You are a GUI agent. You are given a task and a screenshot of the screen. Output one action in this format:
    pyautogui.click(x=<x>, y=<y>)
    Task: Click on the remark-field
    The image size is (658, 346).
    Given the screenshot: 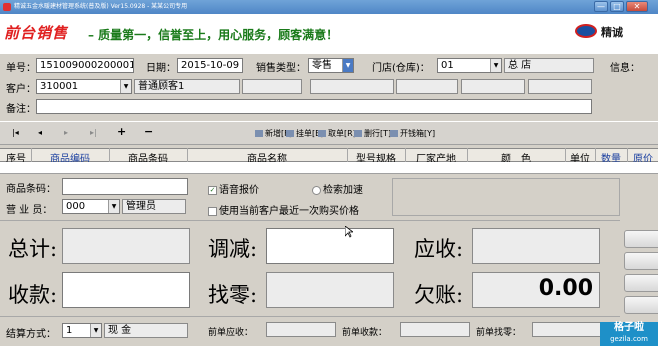 What is the action you would take?
    pyautogui.click(x=314, y=106)
    